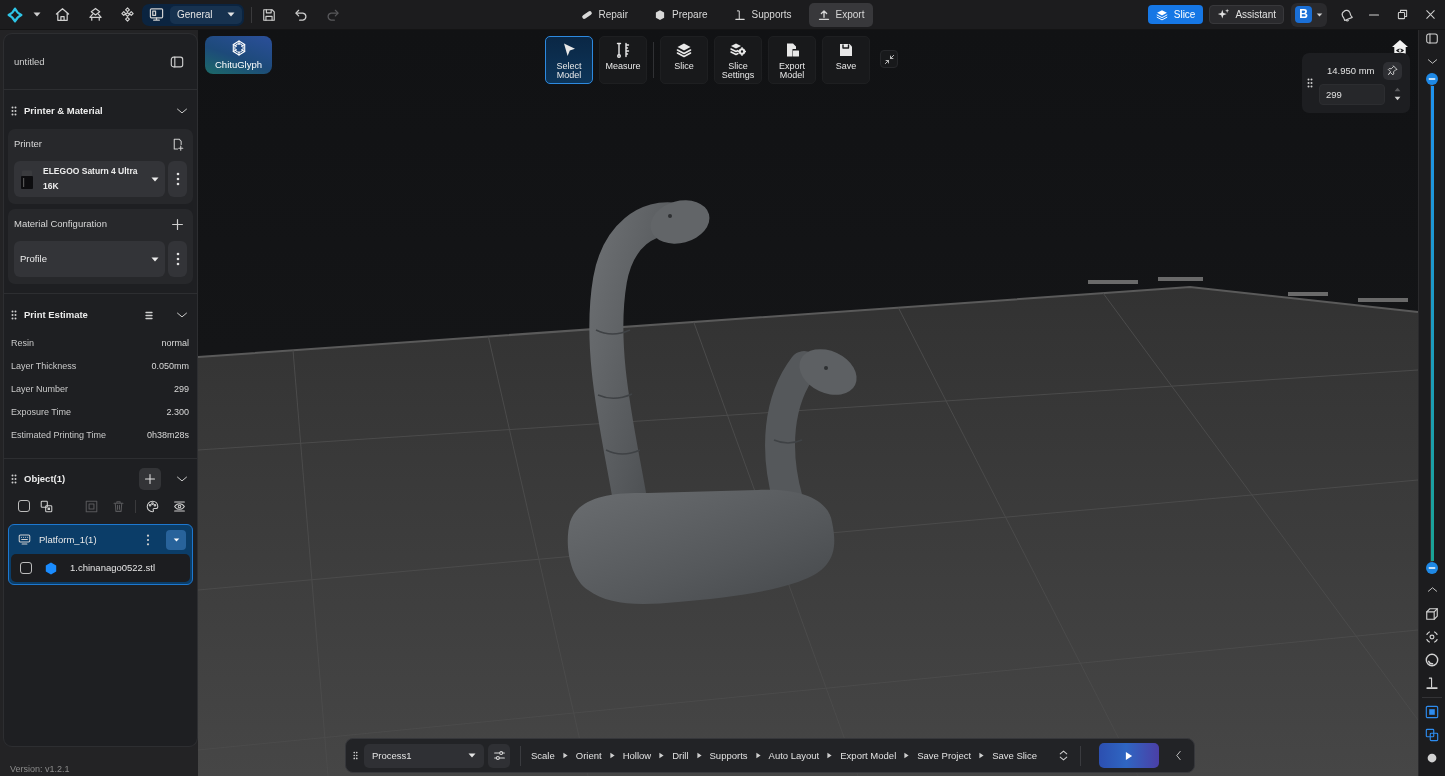 This screenshot has width=1445, height=776. Describe the element at coordinates (167, 435) in the screenshot. I see `estimate-value: 0h38m28s` at that location.